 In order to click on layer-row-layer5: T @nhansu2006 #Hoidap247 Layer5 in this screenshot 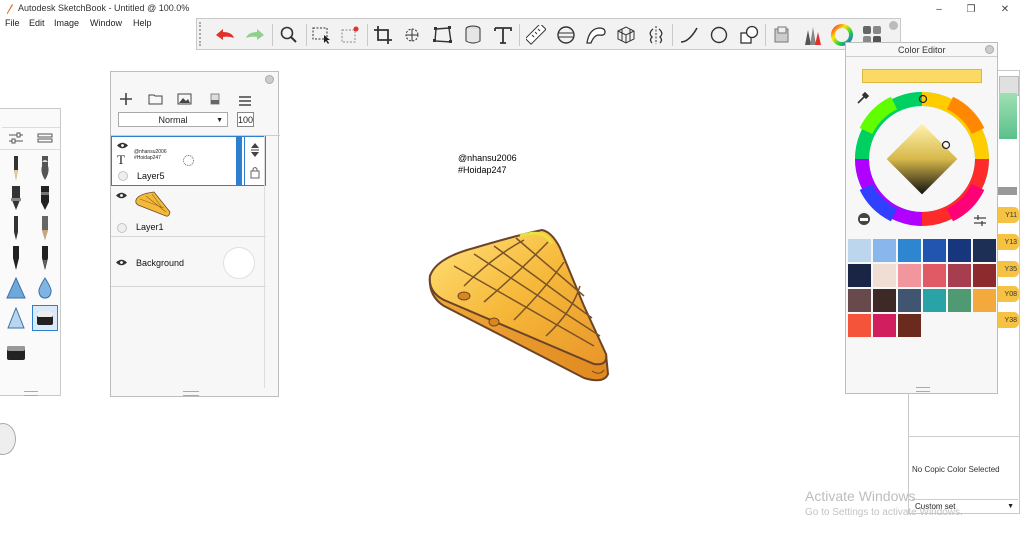, I will do `click(188, 161)`.